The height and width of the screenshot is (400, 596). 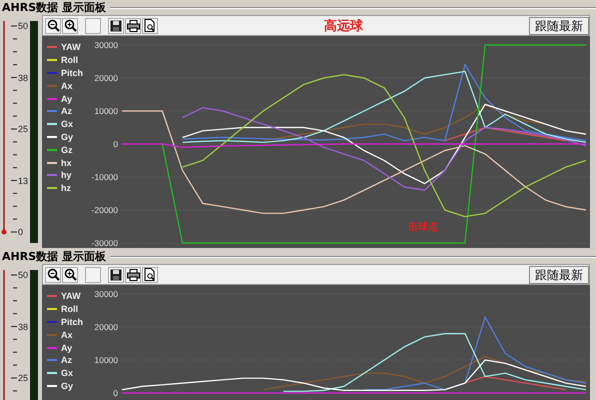 I want to click on chart-title: 高远球, so click(x=343, y=26).